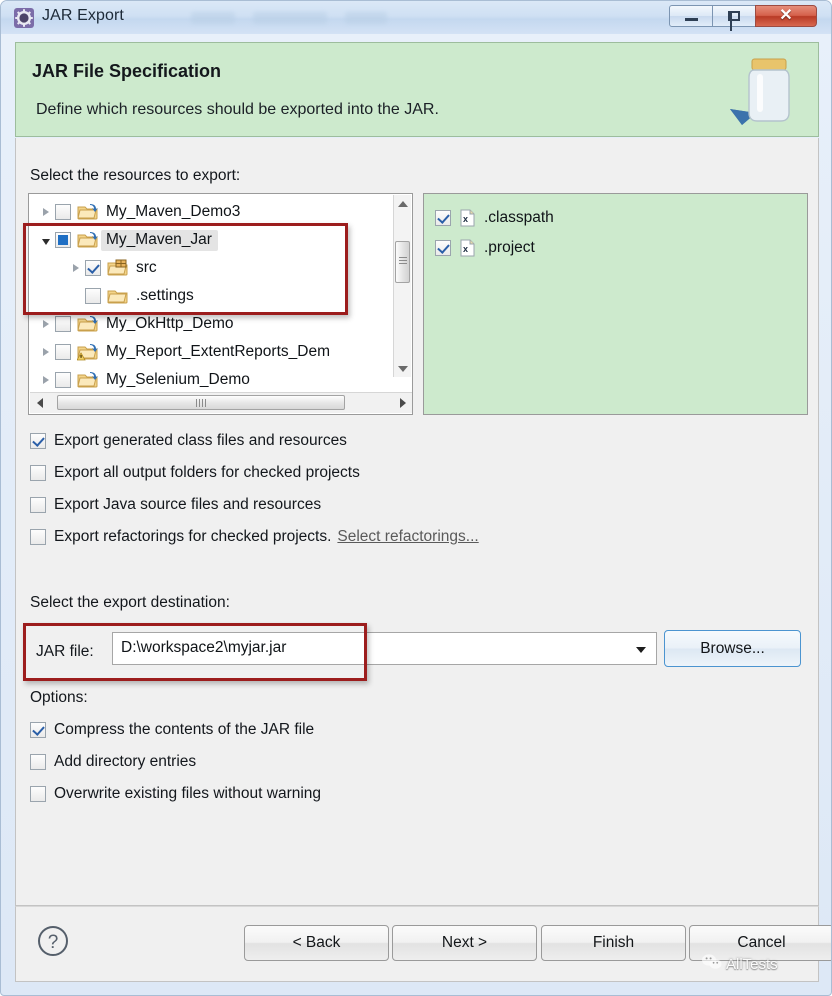 Image resolution: width=832 pixels, height=996 pixels. What do you see at coordinates (184, 729) in the screenshot?
I see `checkbox-label: Compress the contents of the JAR file` at bounding box center [184, 729].